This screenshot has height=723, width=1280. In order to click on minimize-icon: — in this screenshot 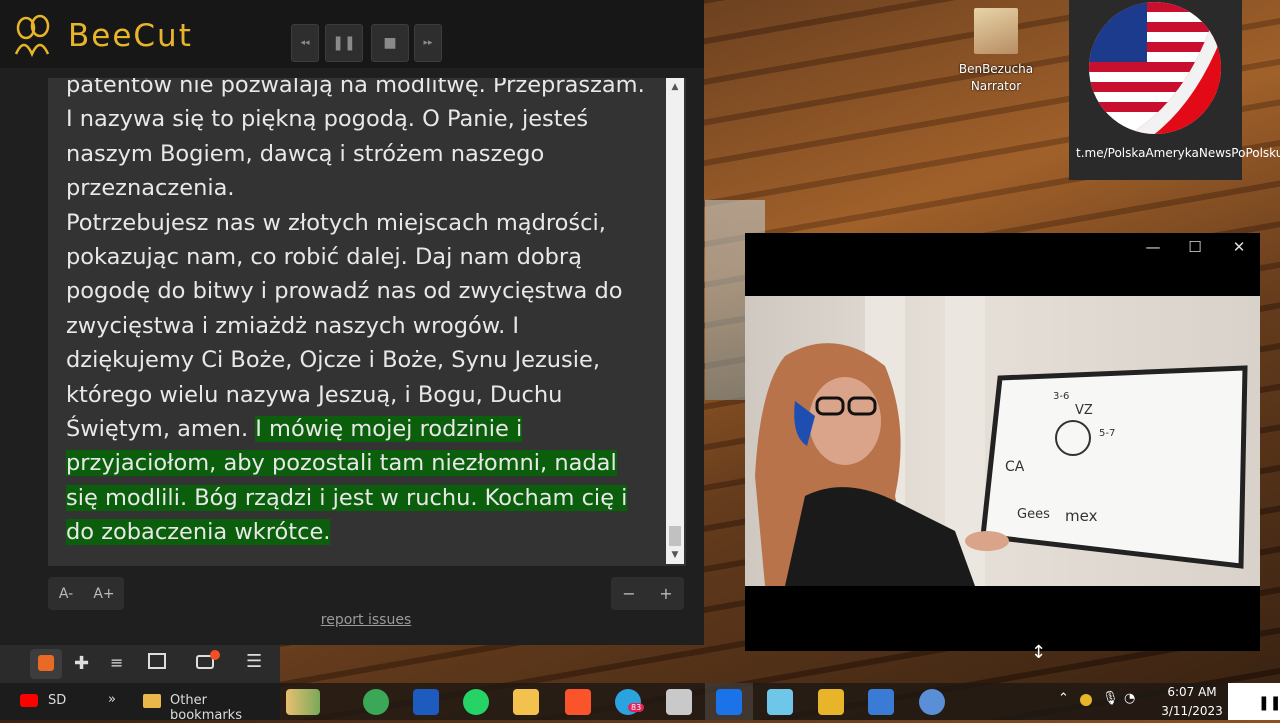, I will do `click(1153, 247)`.